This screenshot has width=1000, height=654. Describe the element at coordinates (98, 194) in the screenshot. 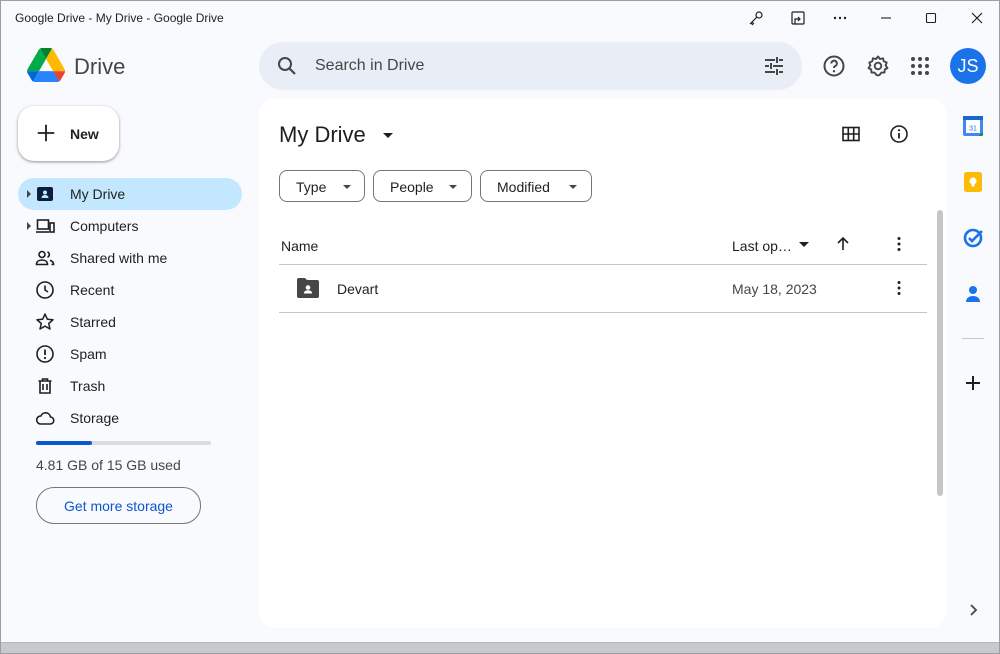

I see `sidebar-item-label: My Drive` at that location.